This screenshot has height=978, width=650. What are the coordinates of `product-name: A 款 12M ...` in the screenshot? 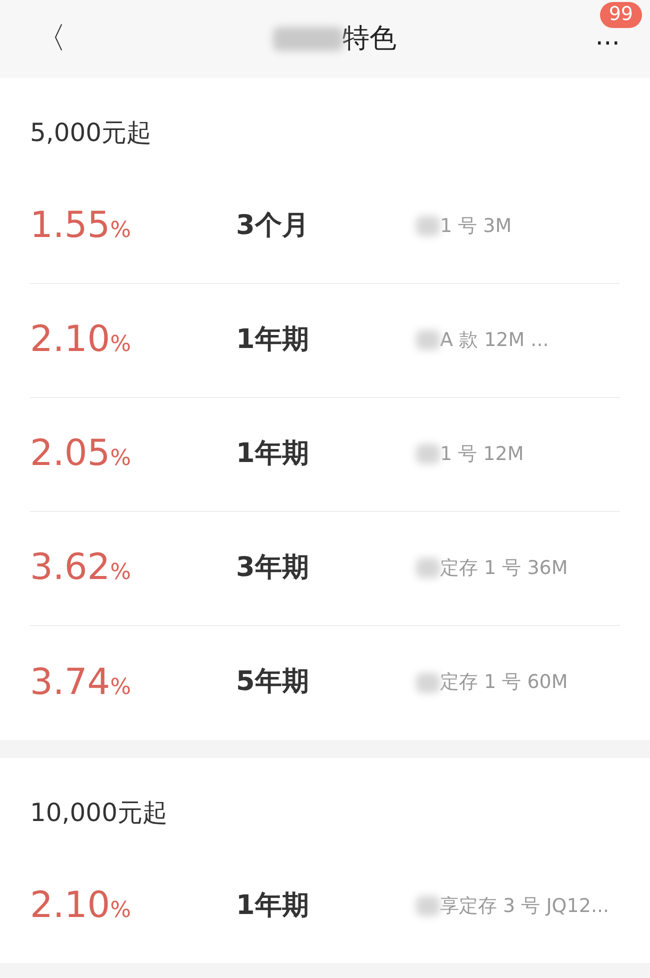 It's located at (494, 340).